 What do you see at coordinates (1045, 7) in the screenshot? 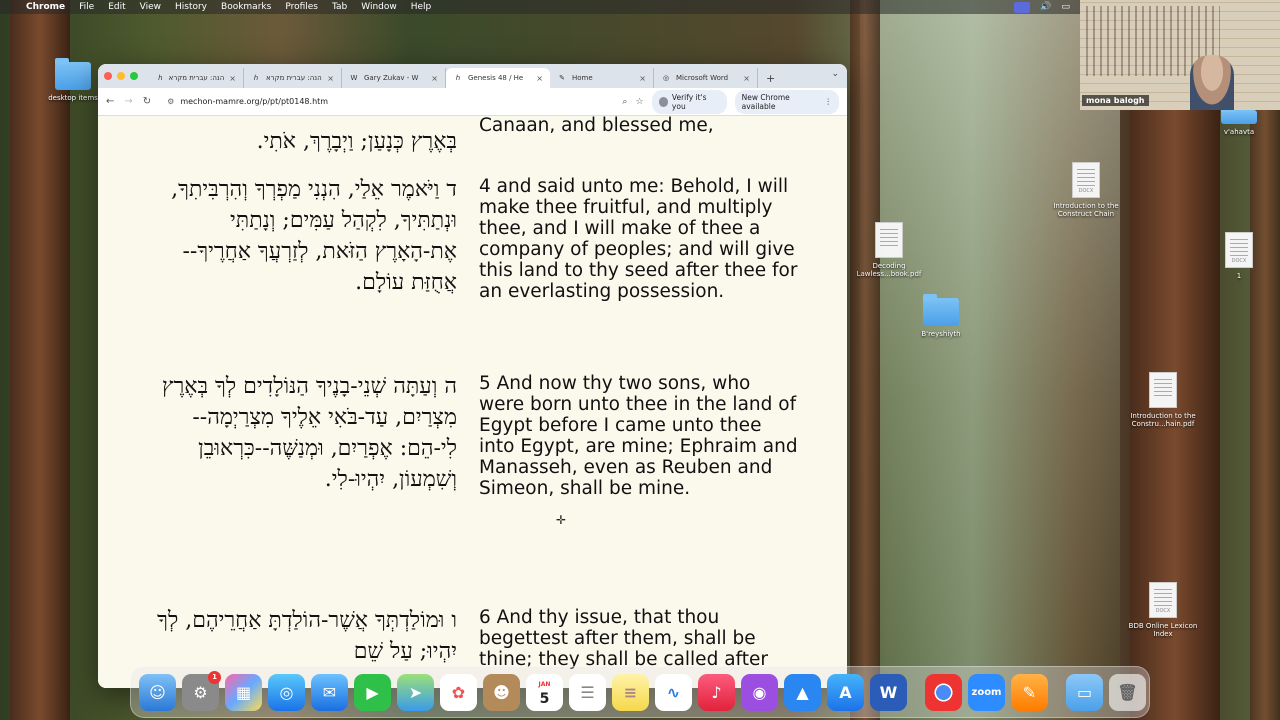
I see `volume-icon: 🔊` at bounding box center [1045, 7].